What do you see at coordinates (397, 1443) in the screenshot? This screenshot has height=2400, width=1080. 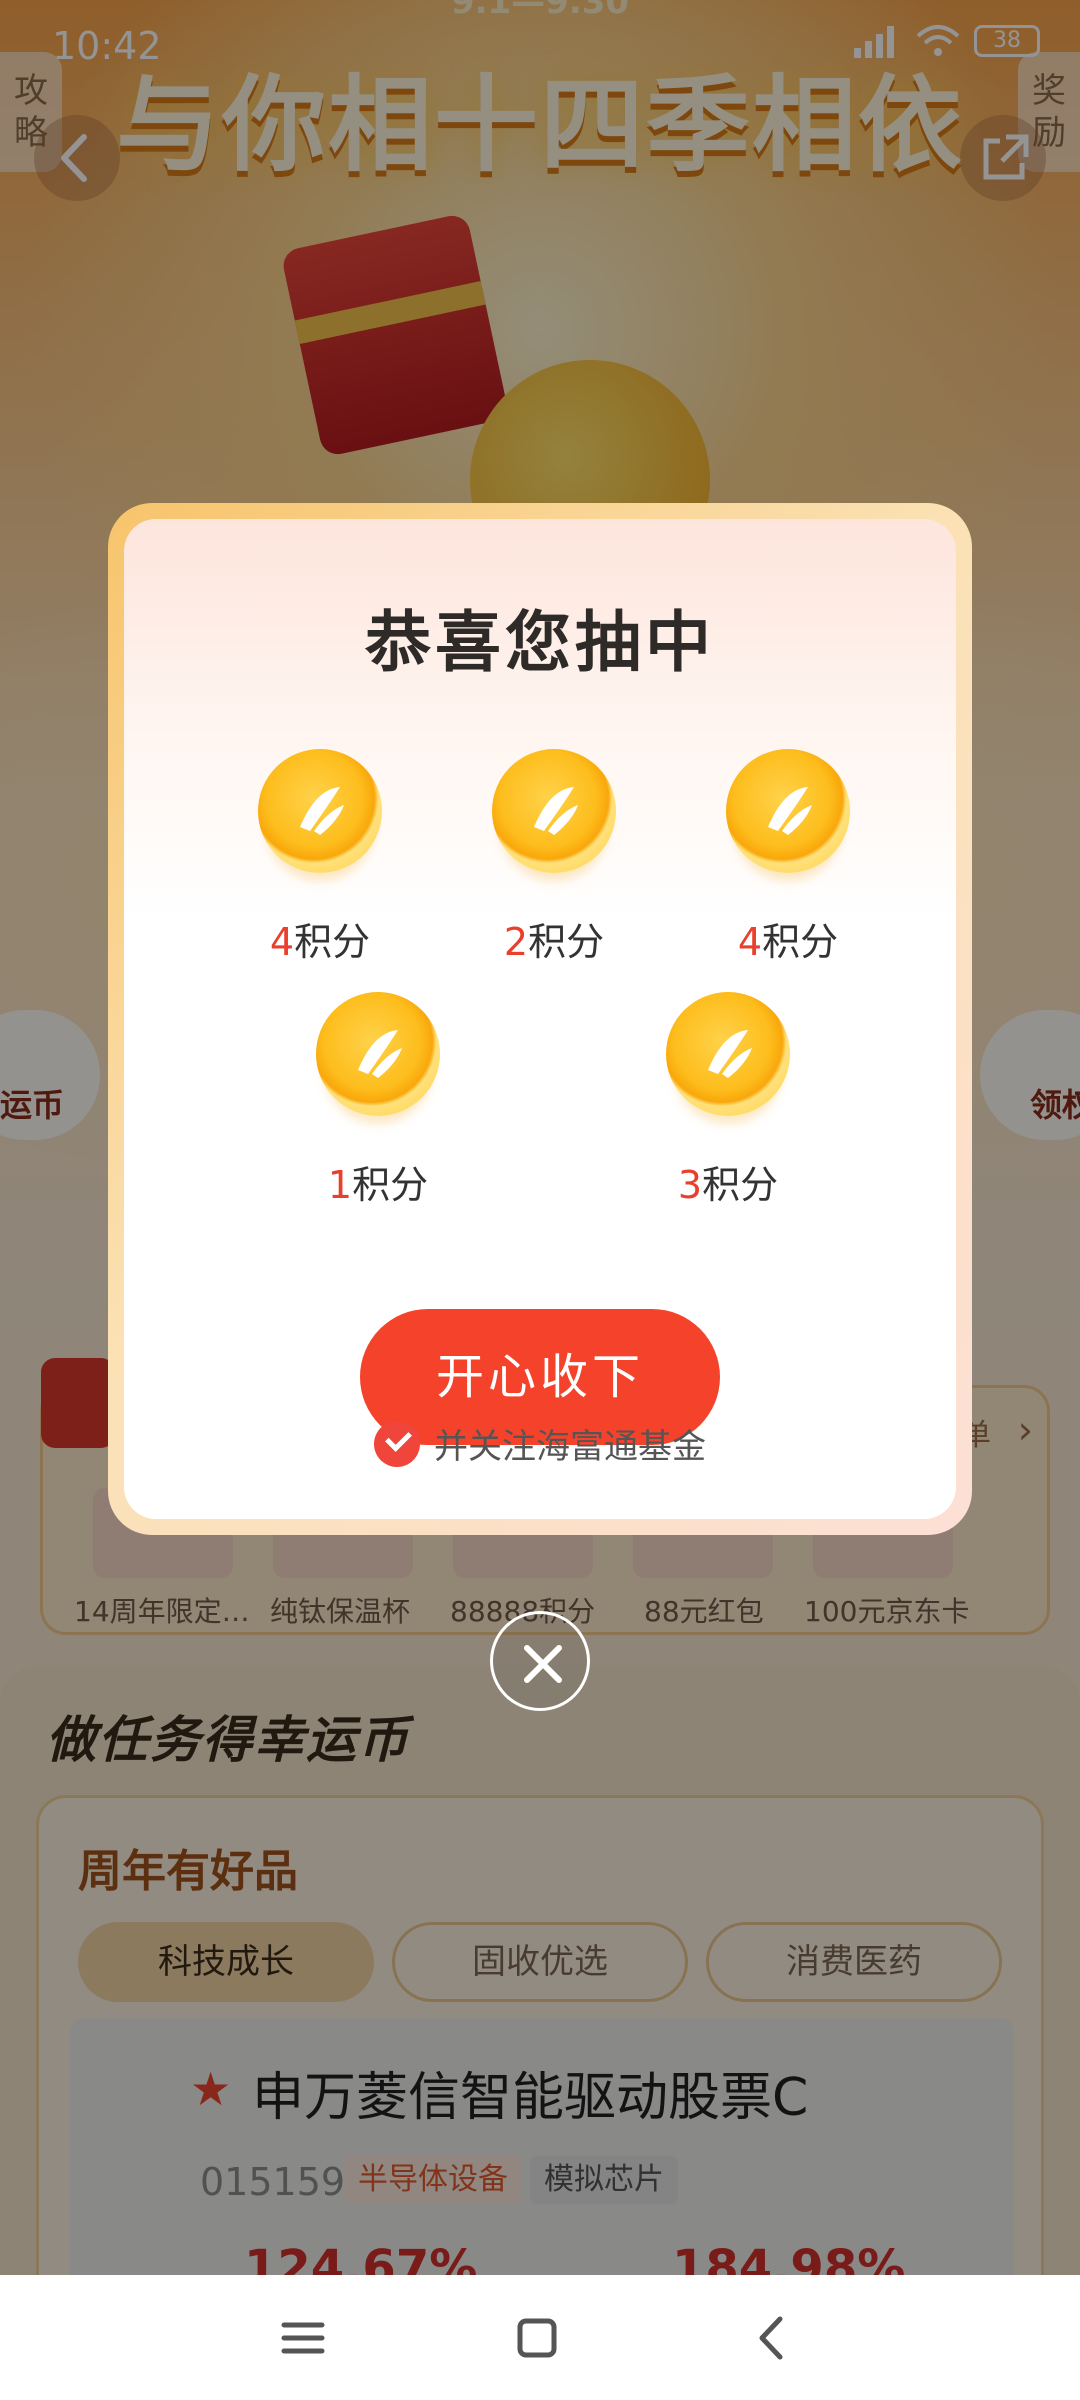 I see `check-circle-icon` at bounding box center [397, 1443].